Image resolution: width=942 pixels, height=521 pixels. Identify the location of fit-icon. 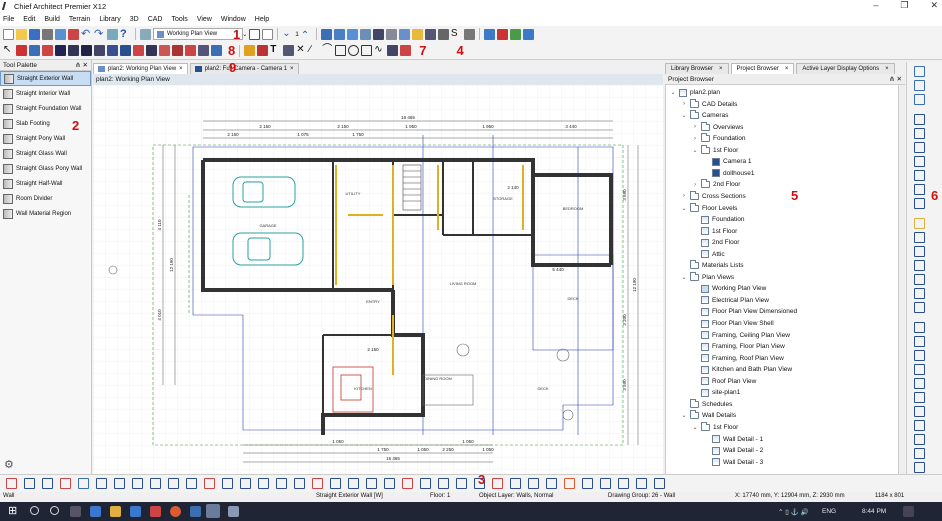
(919, 175).